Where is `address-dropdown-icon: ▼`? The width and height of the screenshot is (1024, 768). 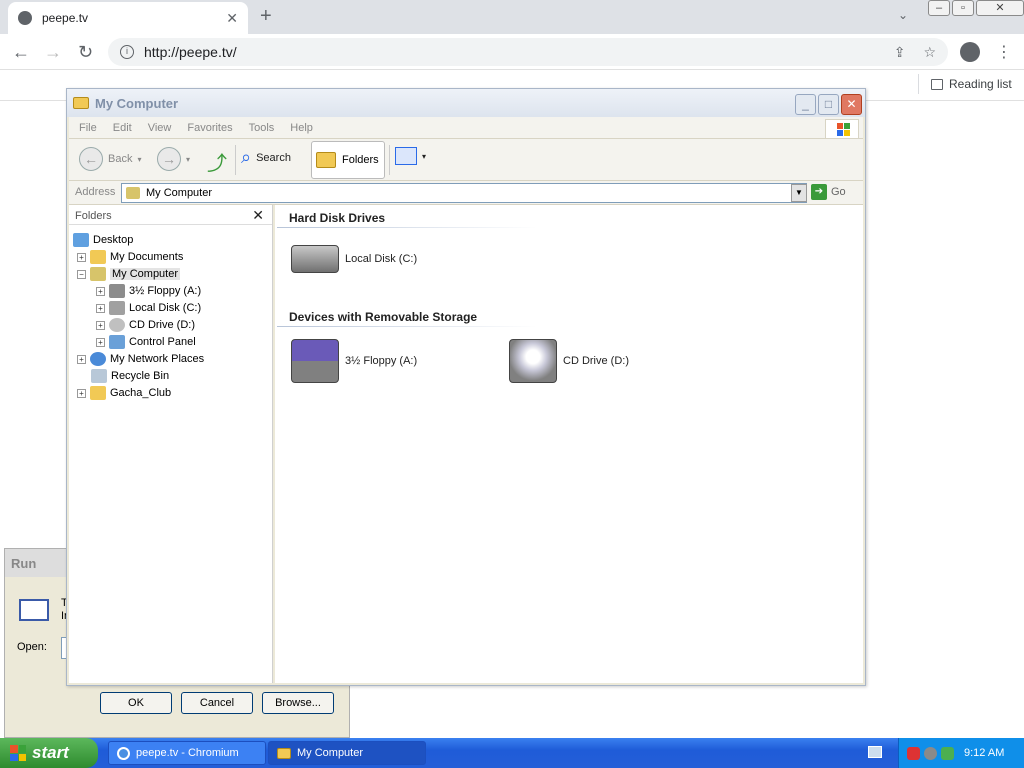
address-dropdown-icon: ▼ is located at coordinates (799, 193).